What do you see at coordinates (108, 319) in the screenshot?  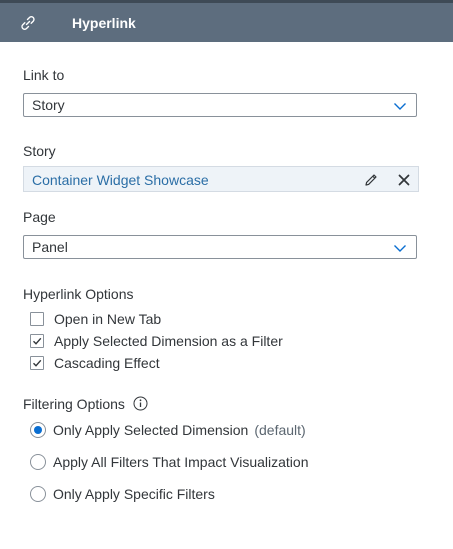 I see `checkbox-label: Open in New Tab` at bounding box center [108, 319].